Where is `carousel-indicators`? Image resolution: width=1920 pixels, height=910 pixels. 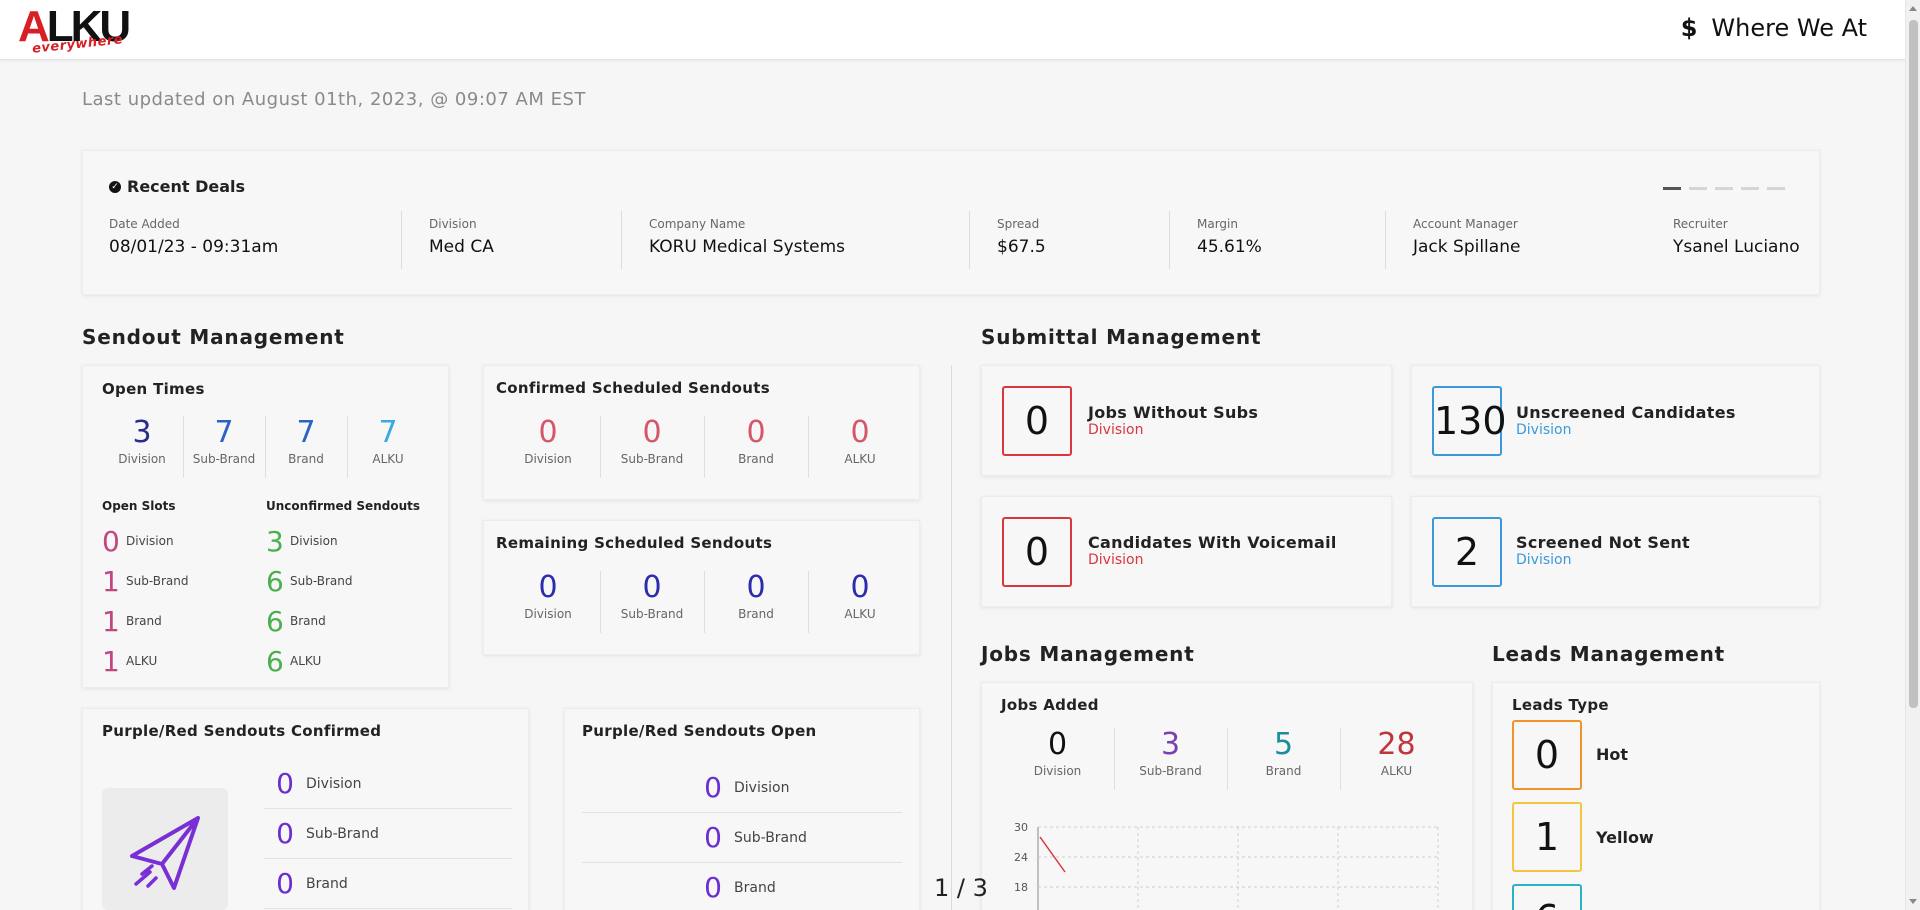
carousel-indicators is located at coordinates (1724, 188).